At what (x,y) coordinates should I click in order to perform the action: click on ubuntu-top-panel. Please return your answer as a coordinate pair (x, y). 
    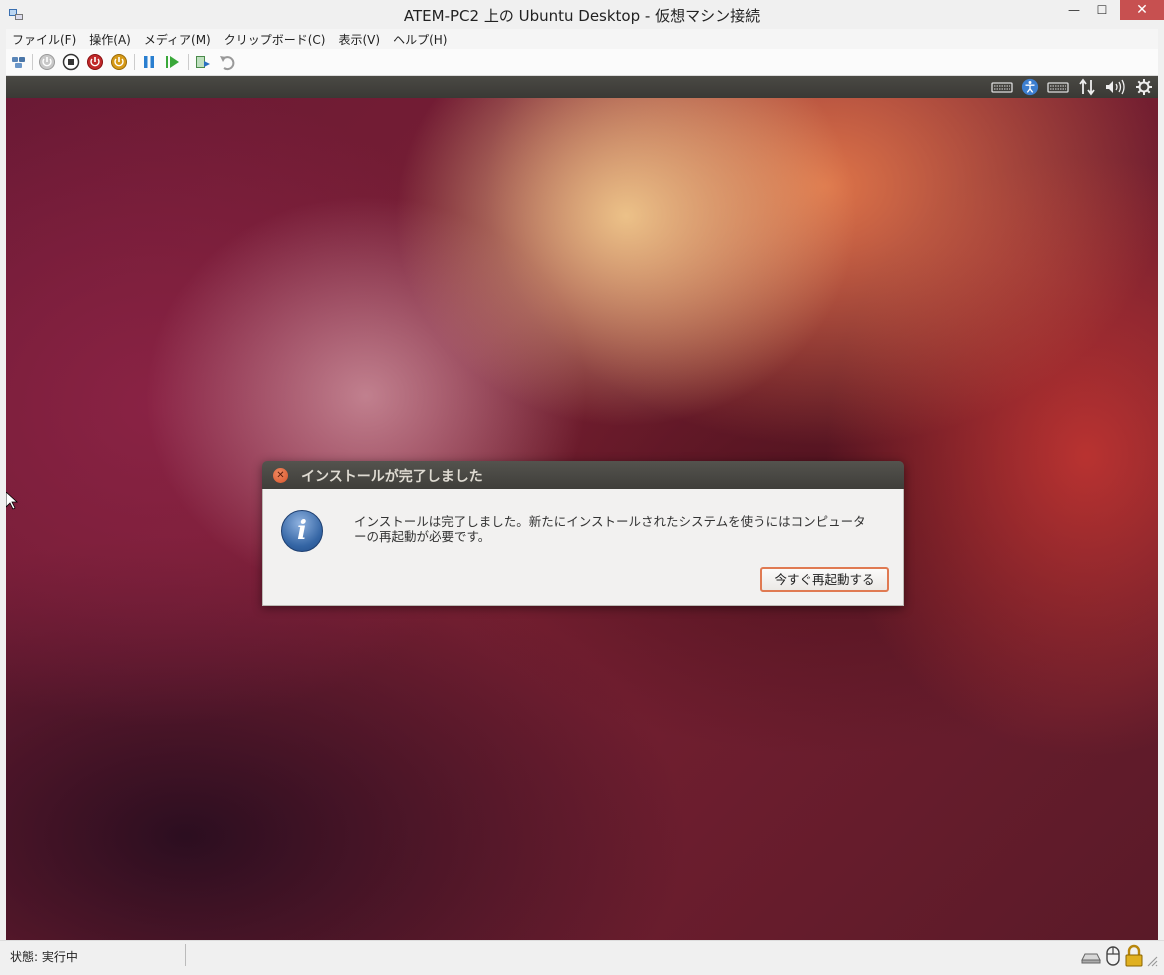
    Looking at the image, I should click on (582, 87).